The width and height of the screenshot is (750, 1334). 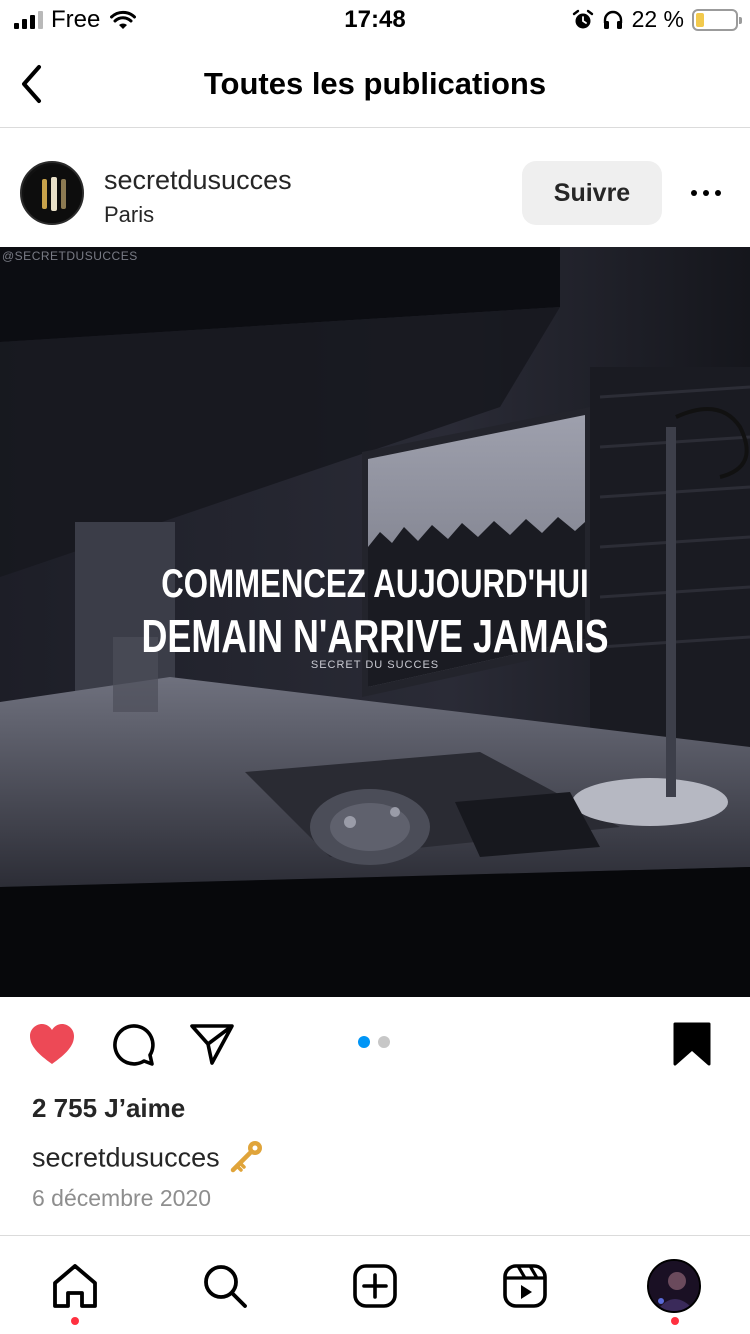 I want to click on likes-count: 2 755 J’aime, so click(x=108, y=1108).